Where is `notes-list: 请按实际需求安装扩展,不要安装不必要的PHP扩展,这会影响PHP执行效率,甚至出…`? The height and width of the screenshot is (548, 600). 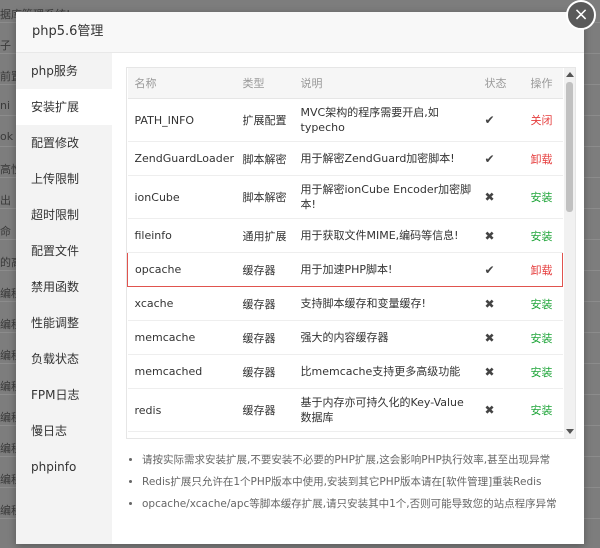
notes-list: 请按实际需求安装扩展,不要安装不必要的PHP扩展,这会影响PHP执行效率,甚至出… is located at coordinates (351, 482).